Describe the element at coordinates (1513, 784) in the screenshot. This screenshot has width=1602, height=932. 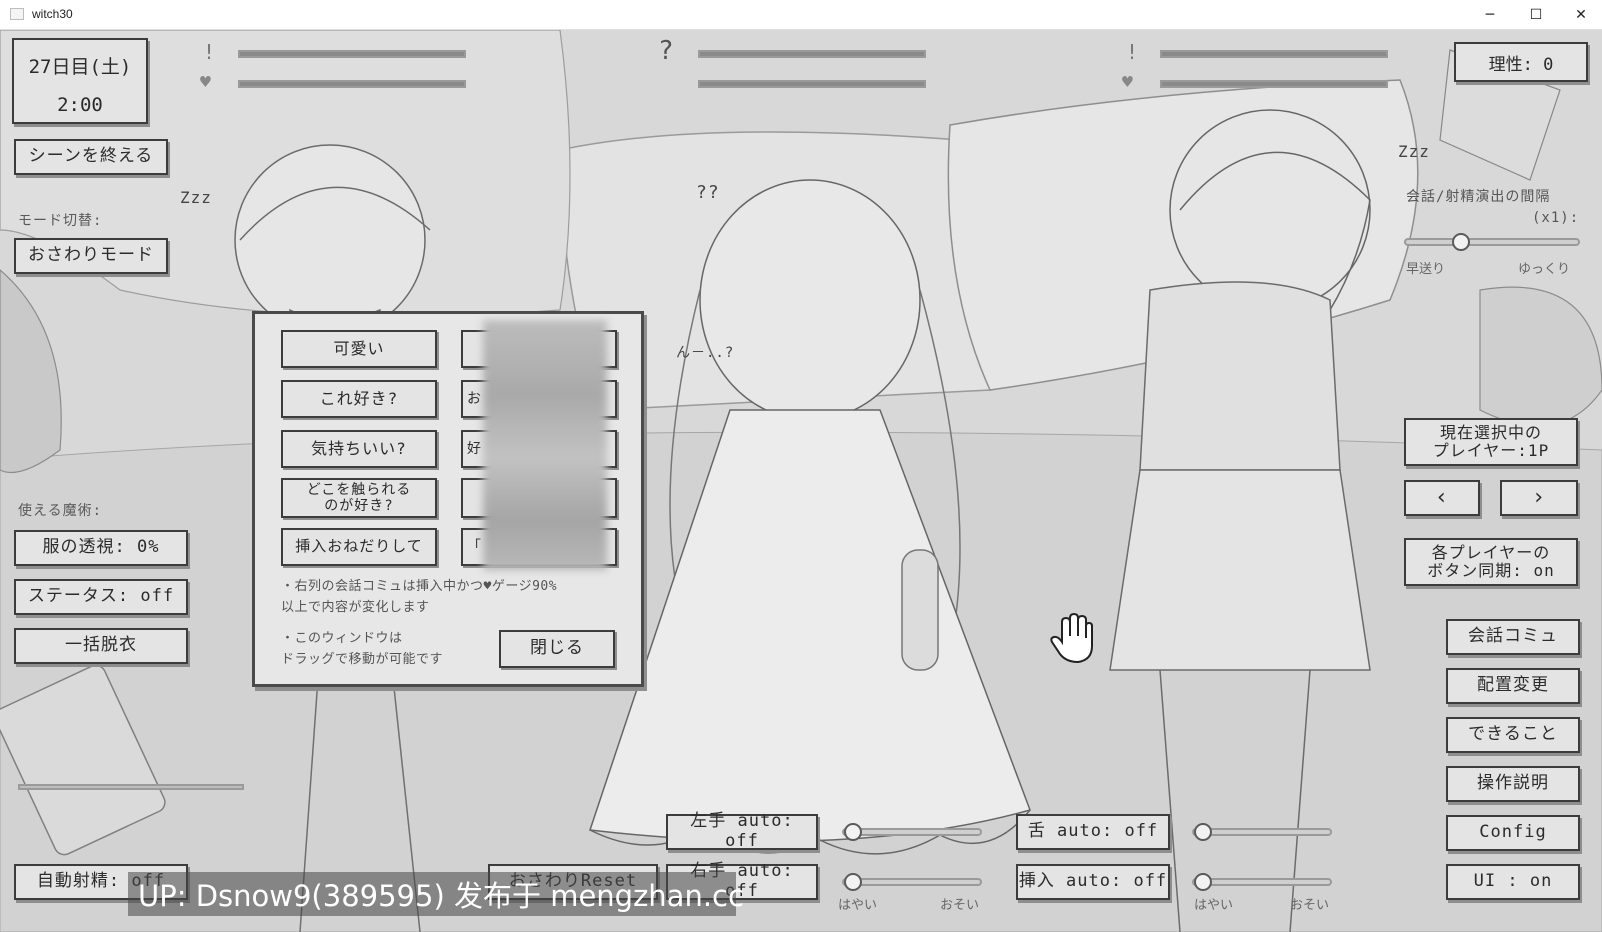
I see `controls-help-button: 操作説明` at that location.